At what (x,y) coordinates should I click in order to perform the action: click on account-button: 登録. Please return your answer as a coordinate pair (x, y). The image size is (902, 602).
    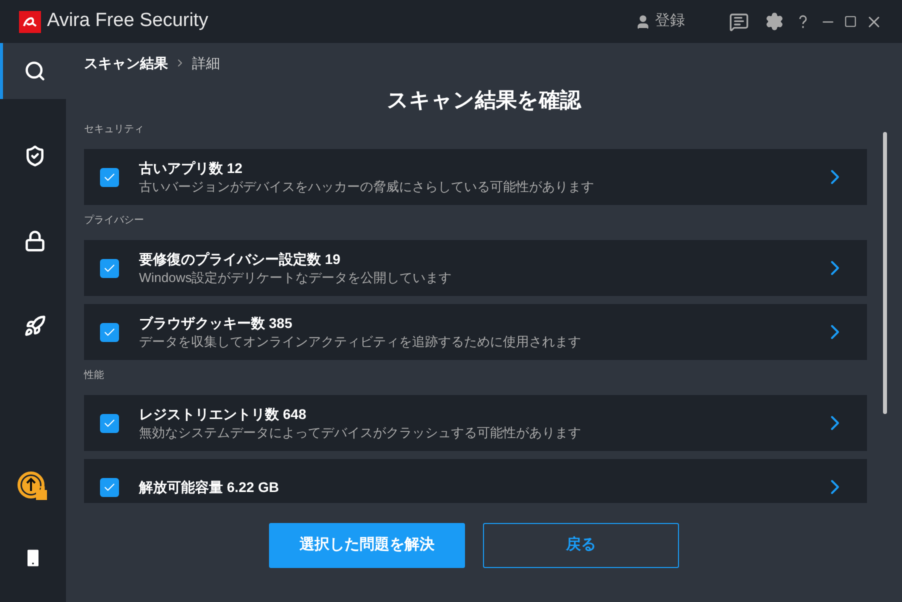
    Looking at the image, I should click on (660, 21).